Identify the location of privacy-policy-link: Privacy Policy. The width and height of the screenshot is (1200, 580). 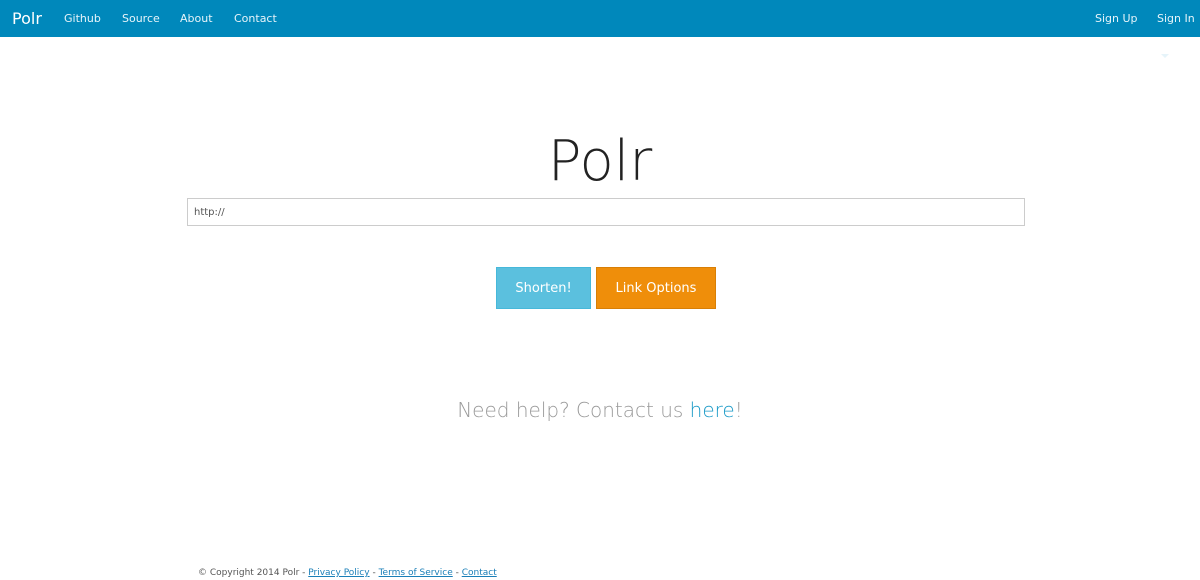
(338, 573).